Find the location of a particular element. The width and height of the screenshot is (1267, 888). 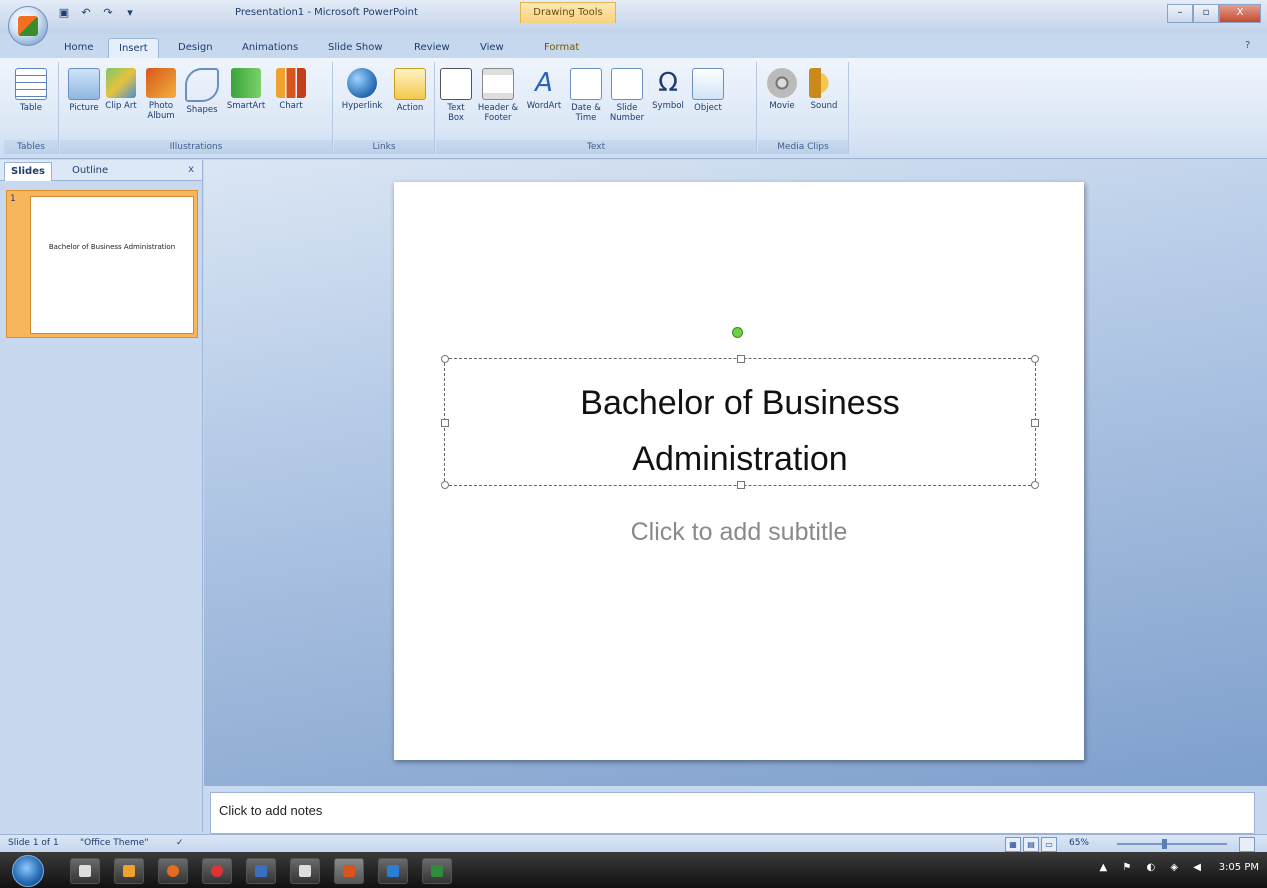

sound-button: Sound is located at coordinates (824, 89).